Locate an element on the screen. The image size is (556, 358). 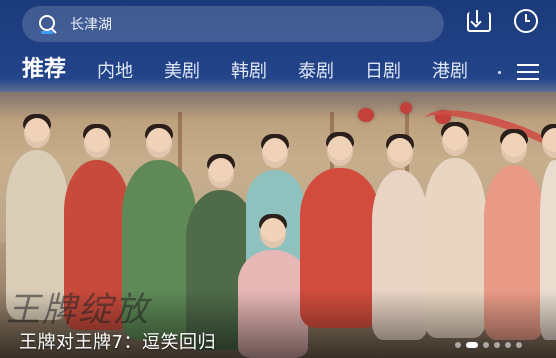
tab-korean-drama: 韩剧 is located at coordinates (249, 72).